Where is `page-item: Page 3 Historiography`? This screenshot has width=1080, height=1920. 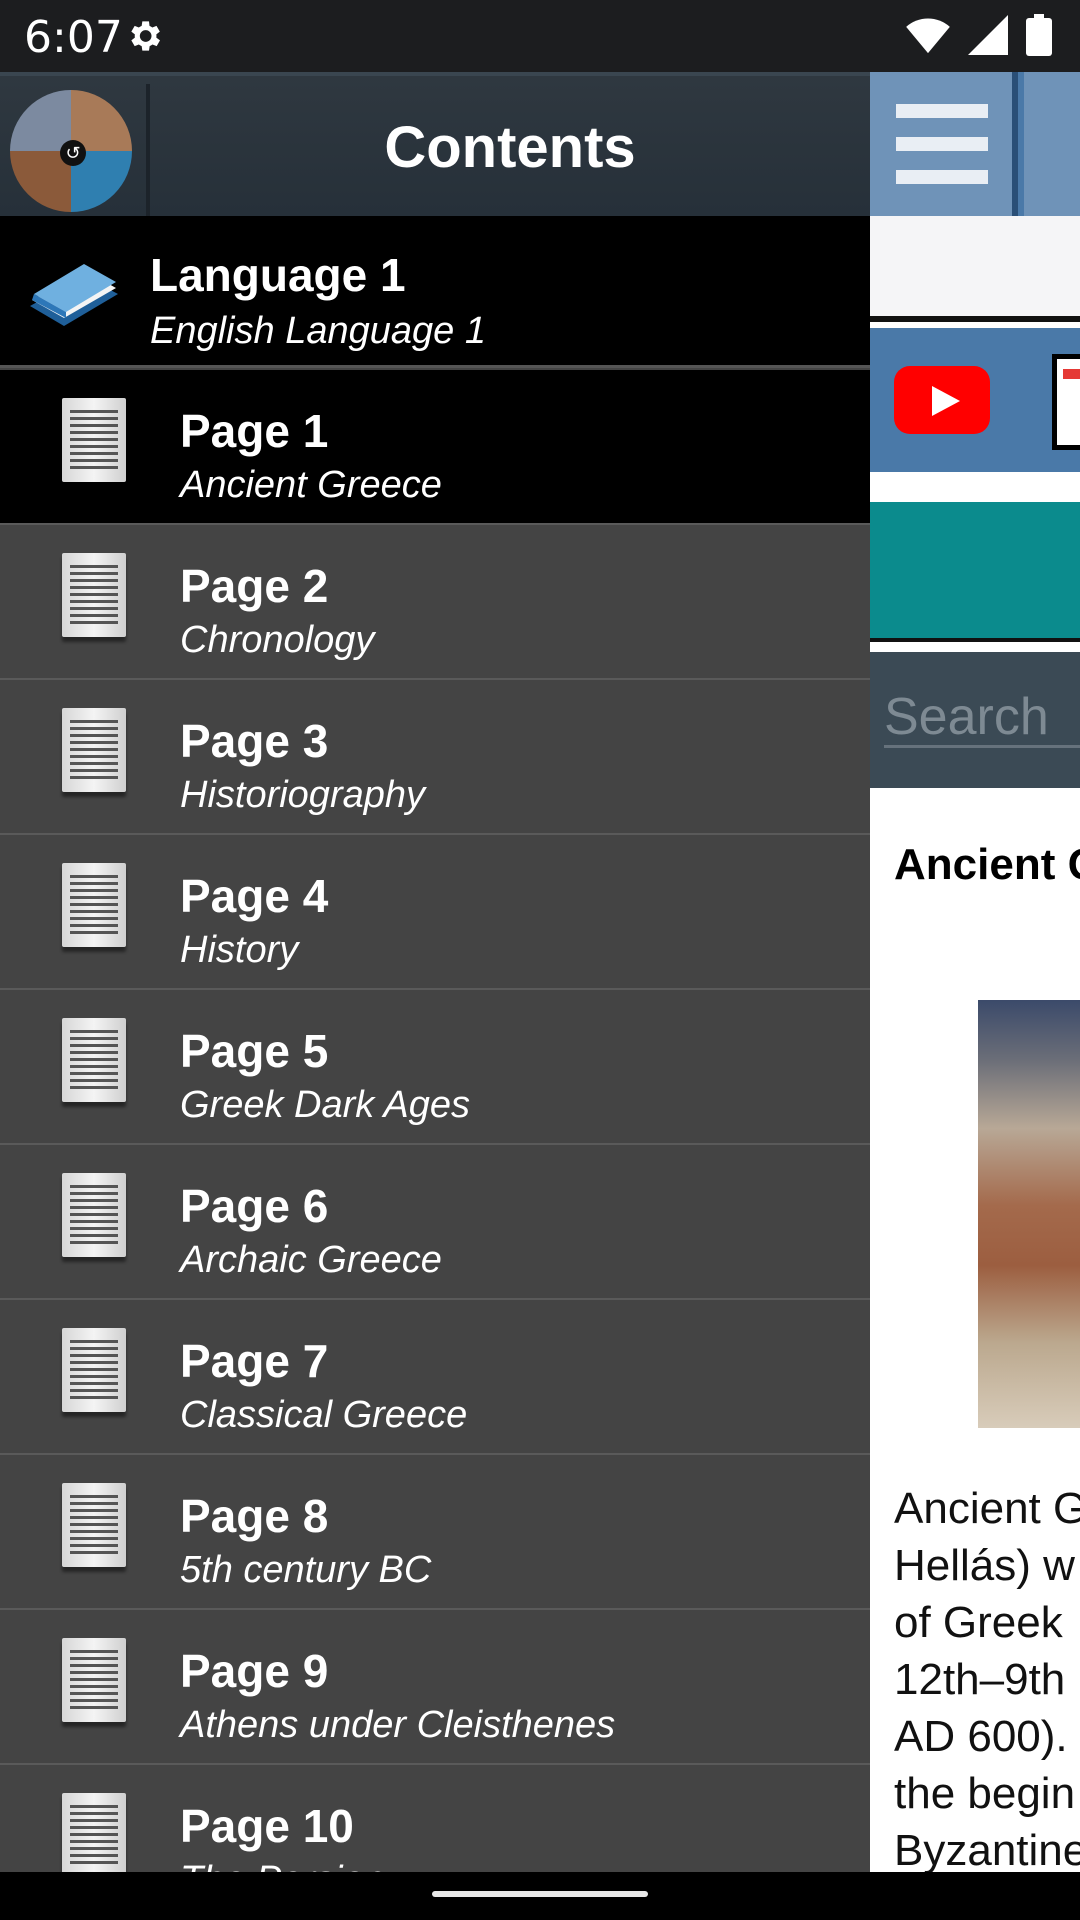 page-item: Page 3 Historiography is located at coordinates (435, 757).